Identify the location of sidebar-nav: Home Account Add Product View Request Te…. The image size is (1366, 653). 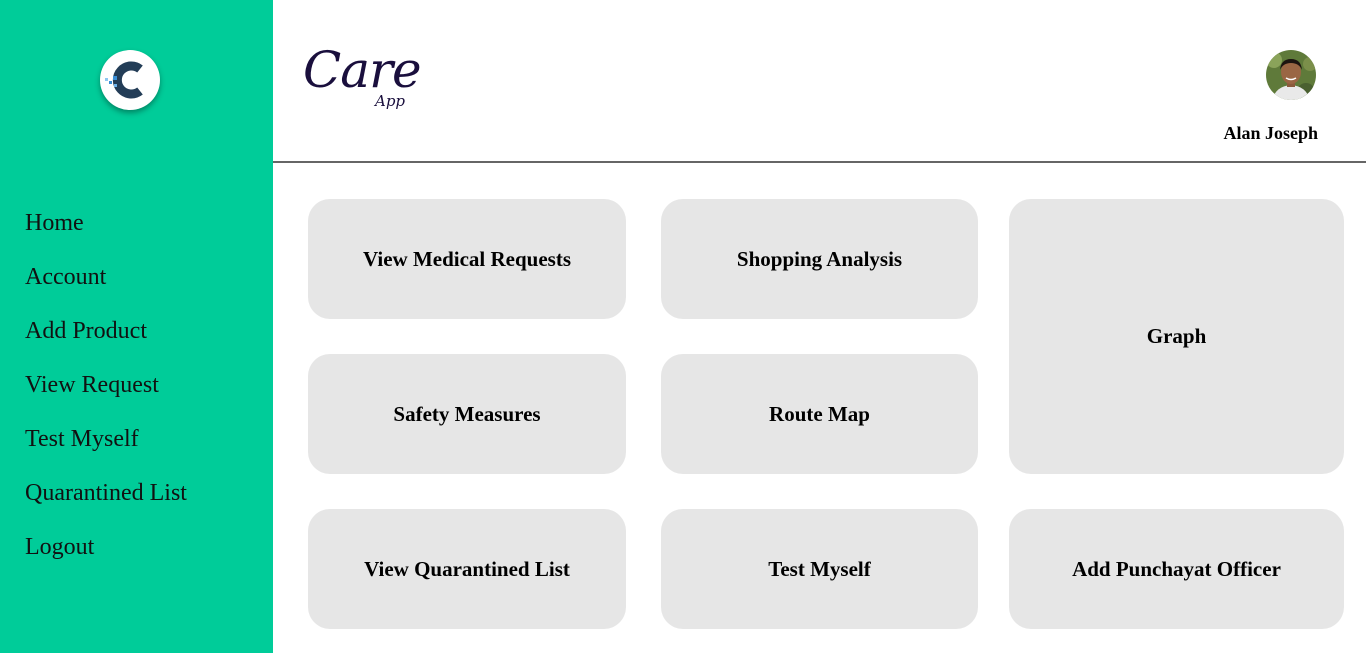
(106, 393).